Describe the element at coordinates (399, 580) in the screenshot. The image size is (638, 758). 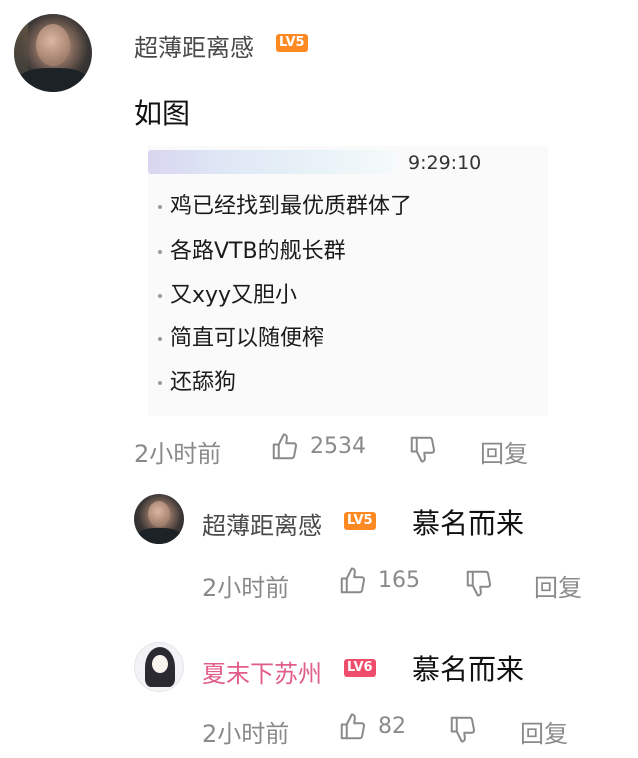
I see `like-count: 165` at that location.